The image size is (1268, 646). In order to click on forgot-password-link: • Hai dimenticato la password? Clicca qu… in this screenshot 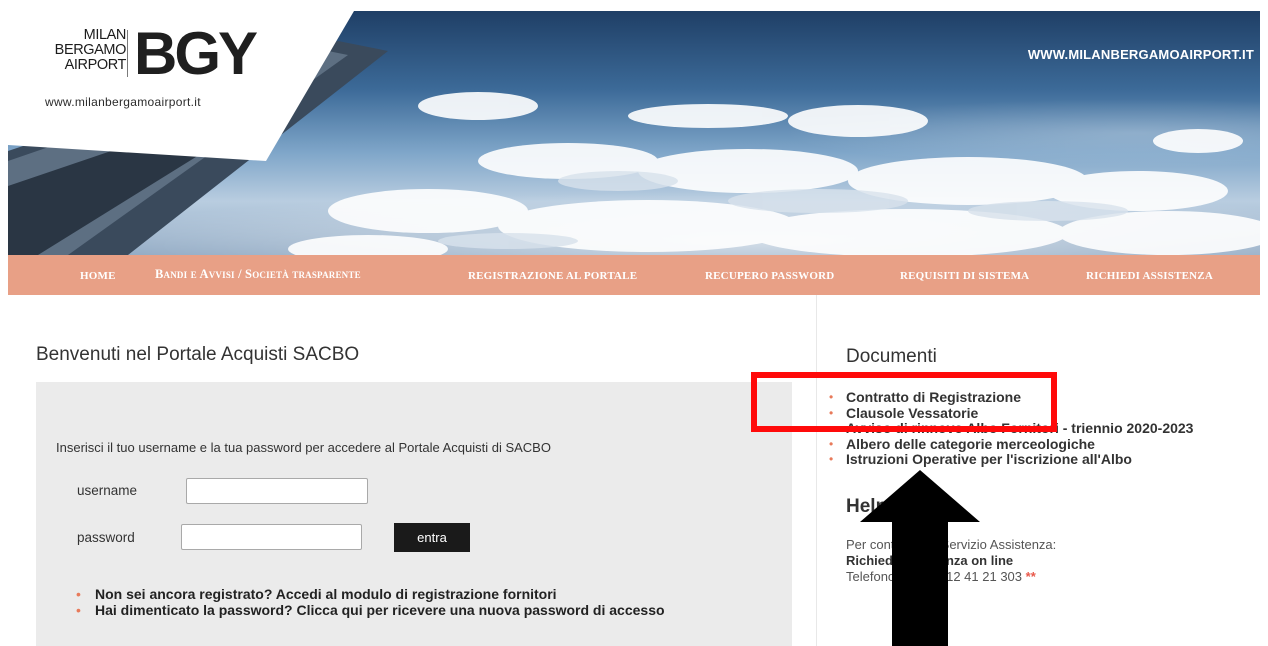, I will do `click(370, 610)`.